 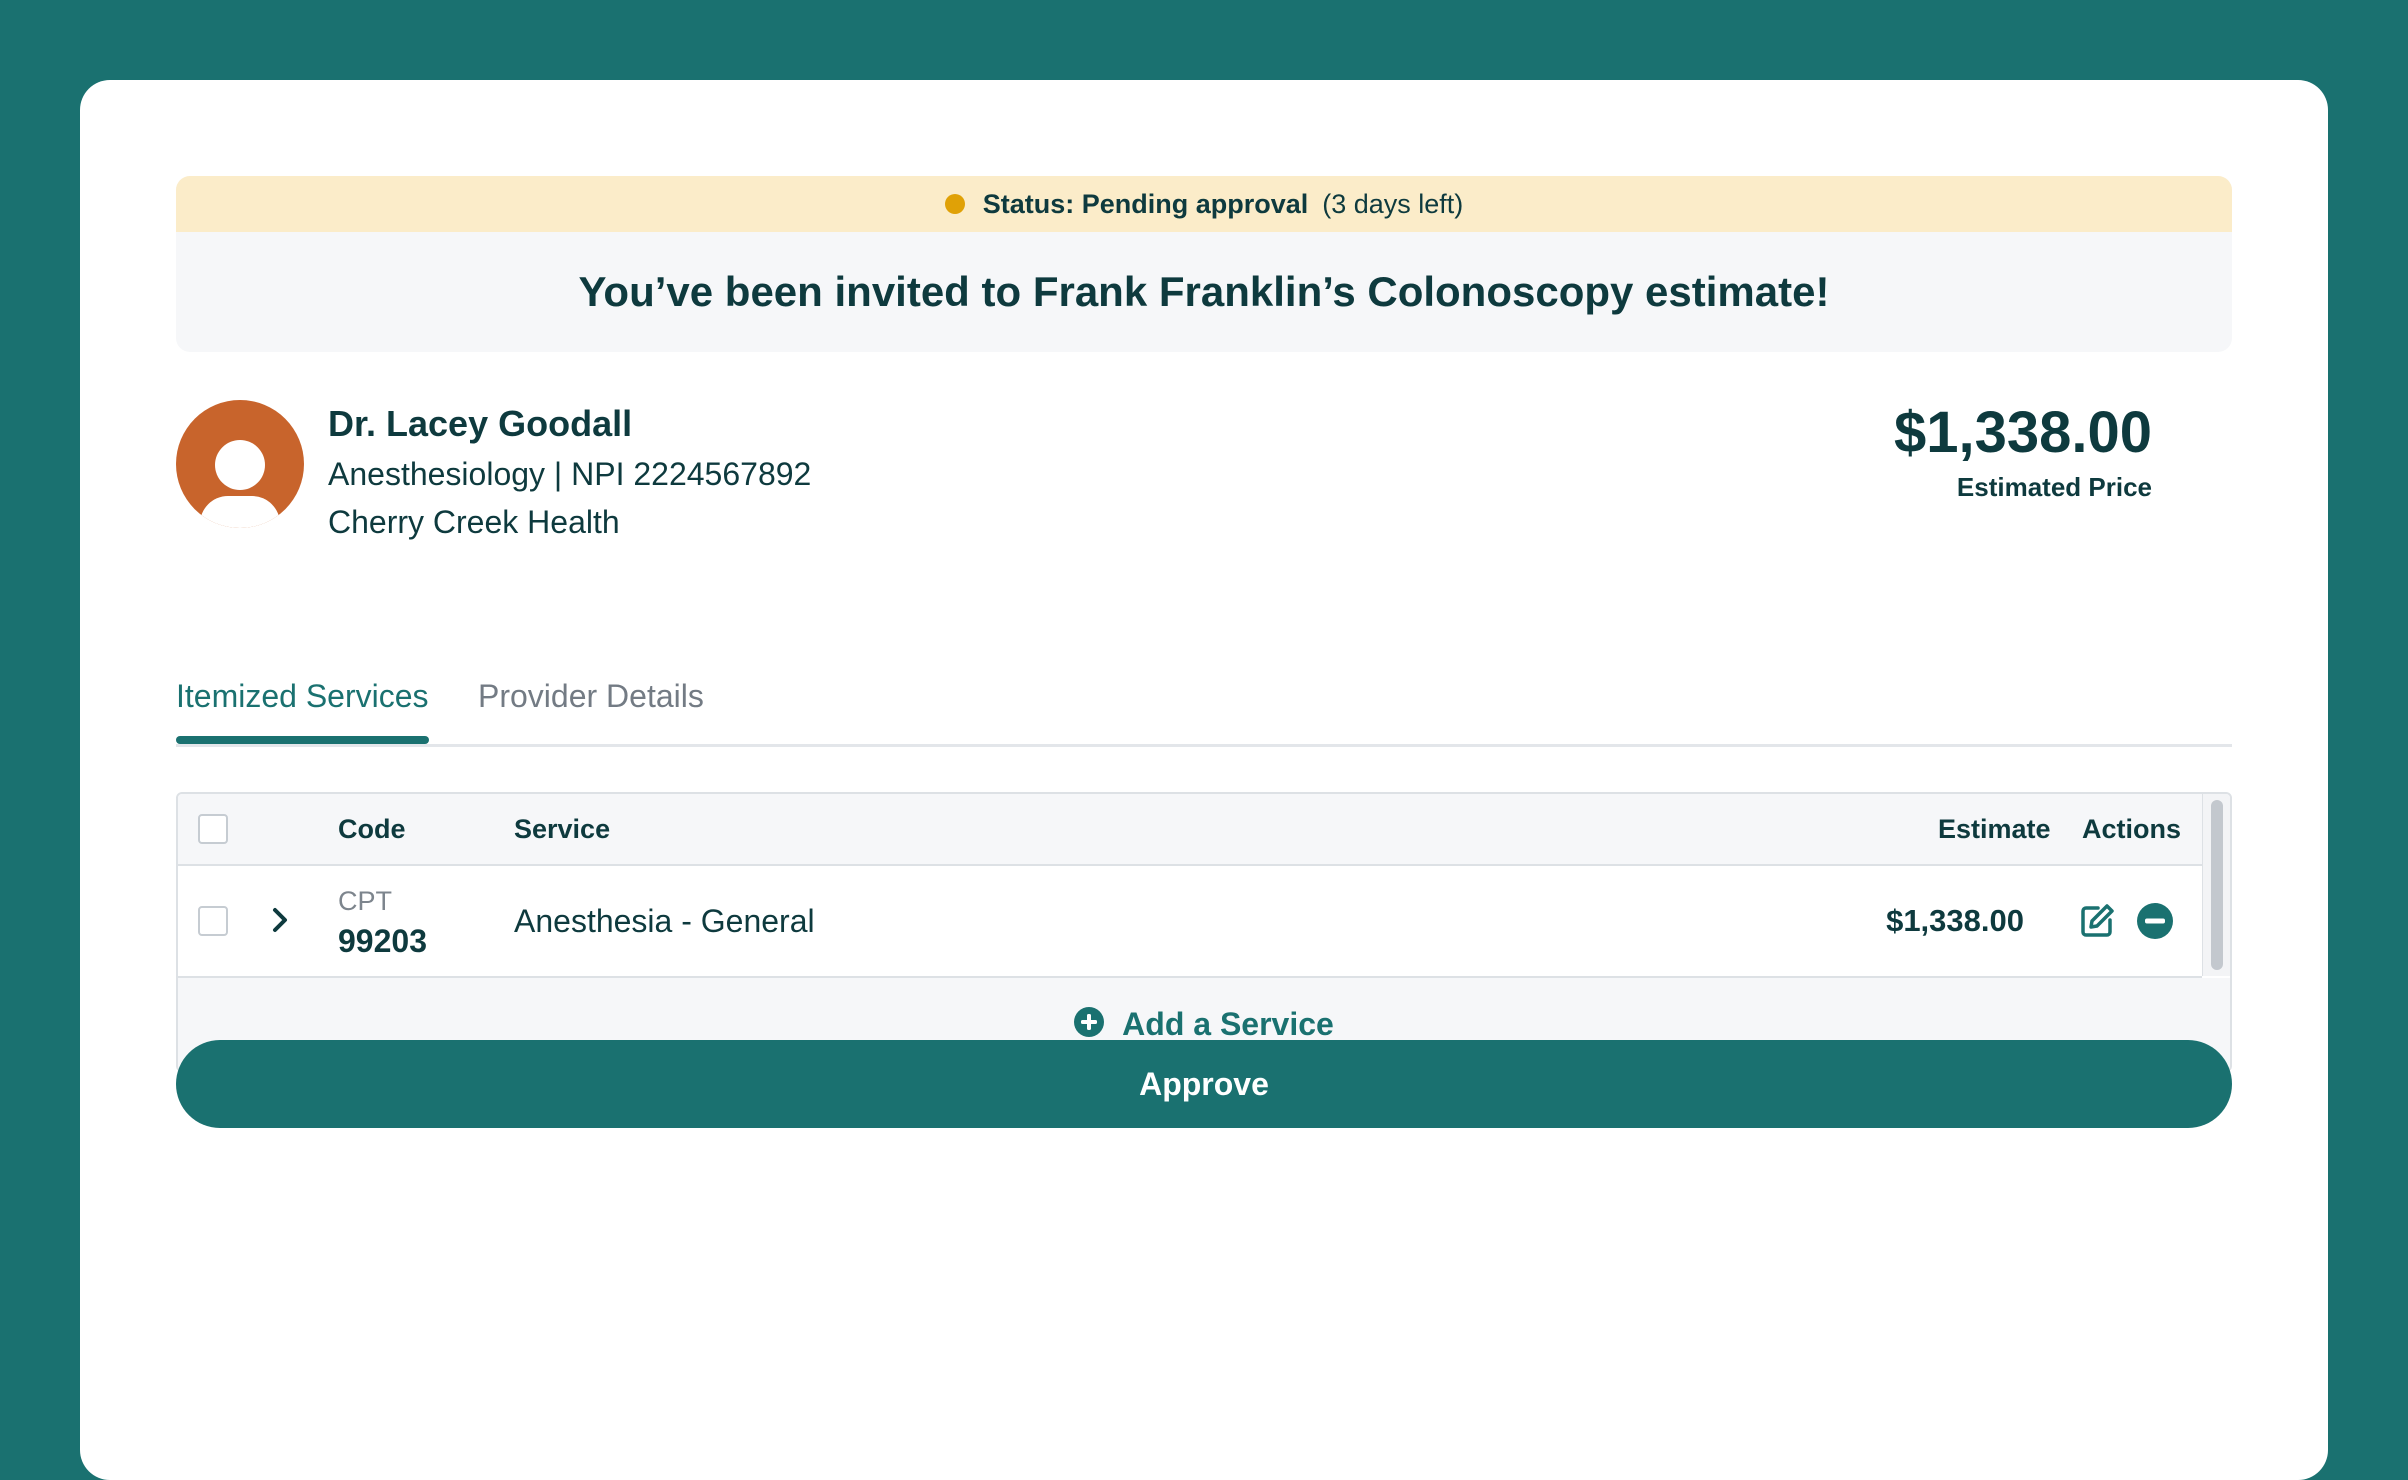 I want to click on column-header-service: Service, so click(x=562, y=829).